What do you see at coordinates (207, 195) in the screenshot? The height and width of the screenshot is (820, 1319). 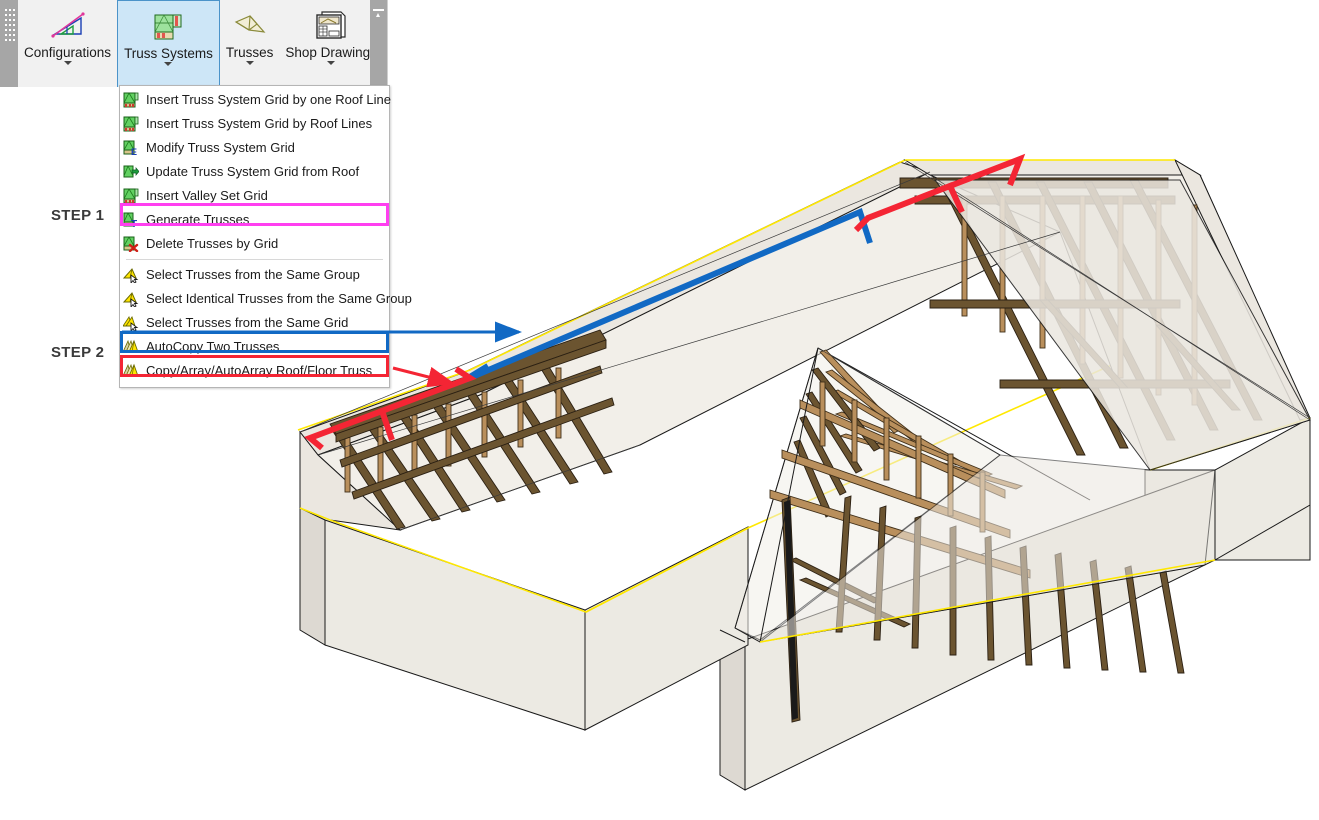 I see `menu-item-label: Insert Valley Set Grid` at bounding box center [207, 195].